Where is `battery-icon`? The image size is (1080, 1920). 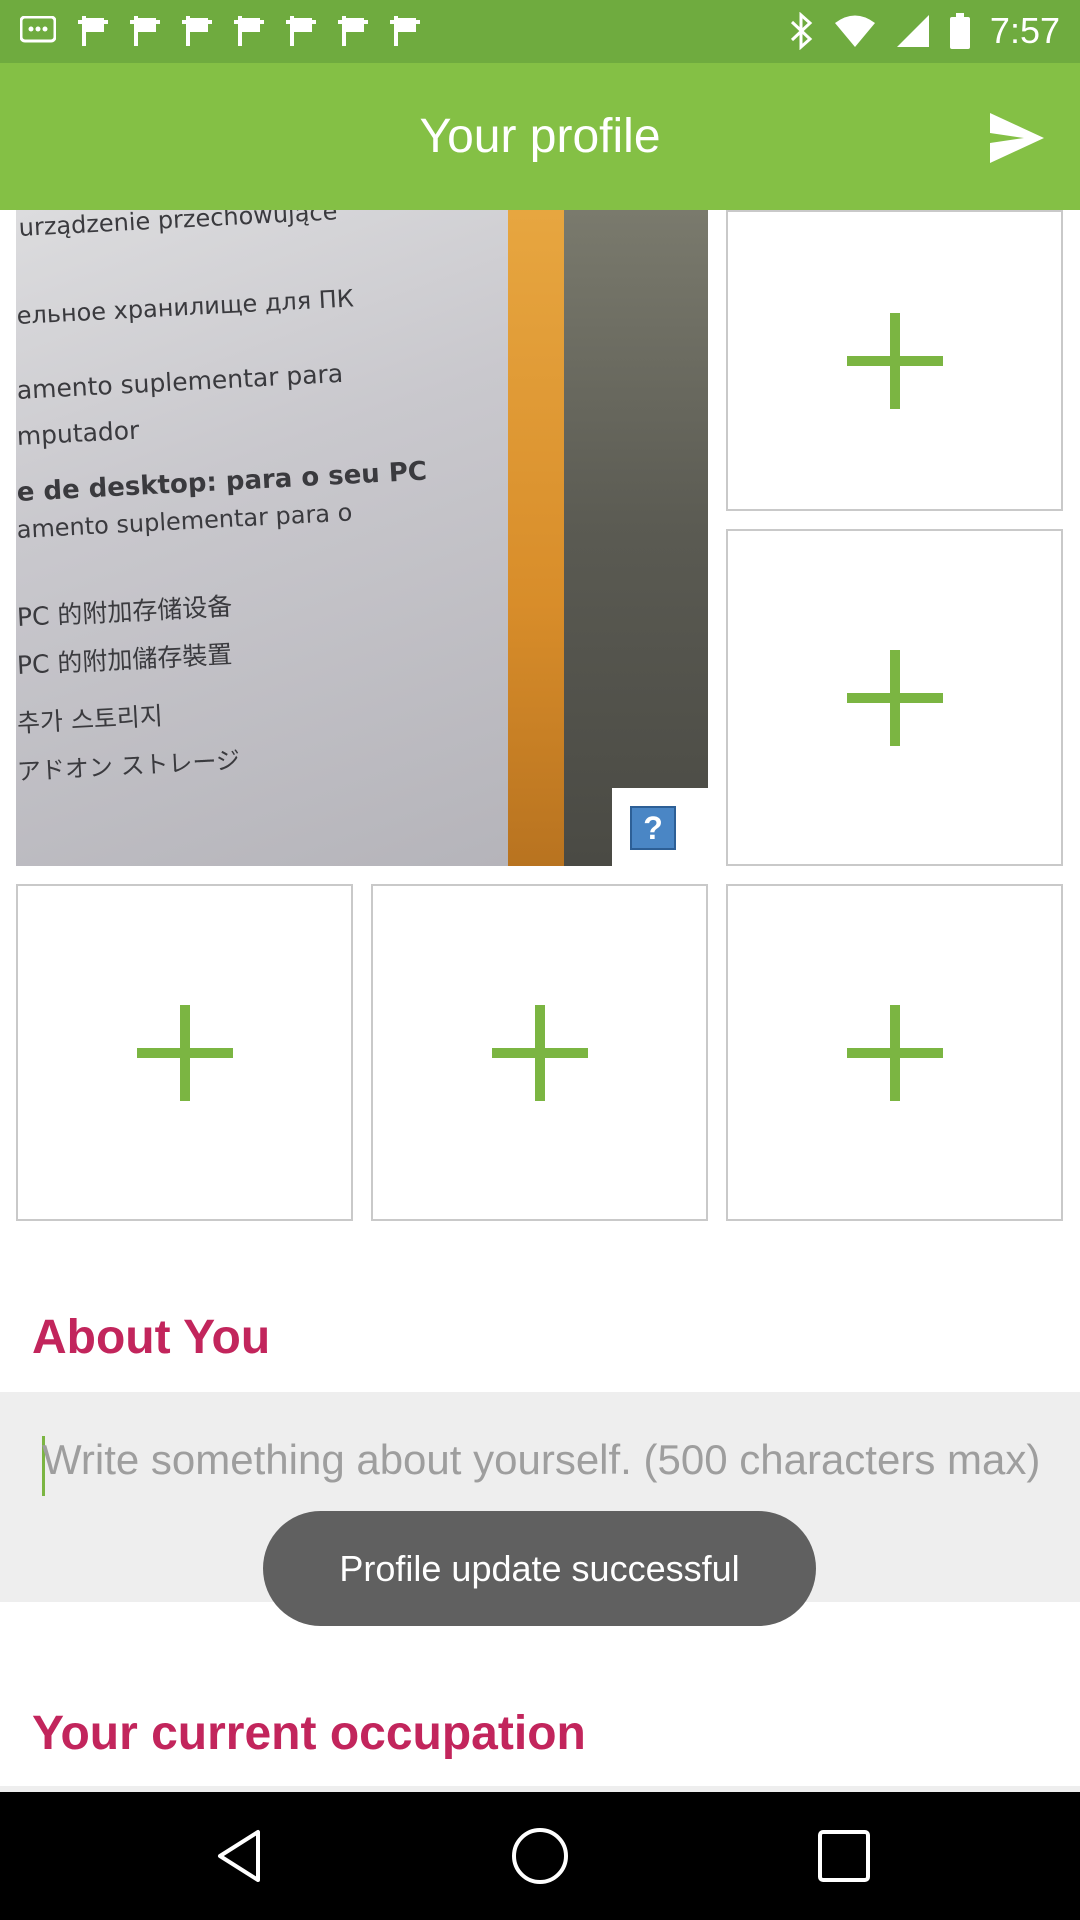 battery-icon is located at coordinates (959, 31).